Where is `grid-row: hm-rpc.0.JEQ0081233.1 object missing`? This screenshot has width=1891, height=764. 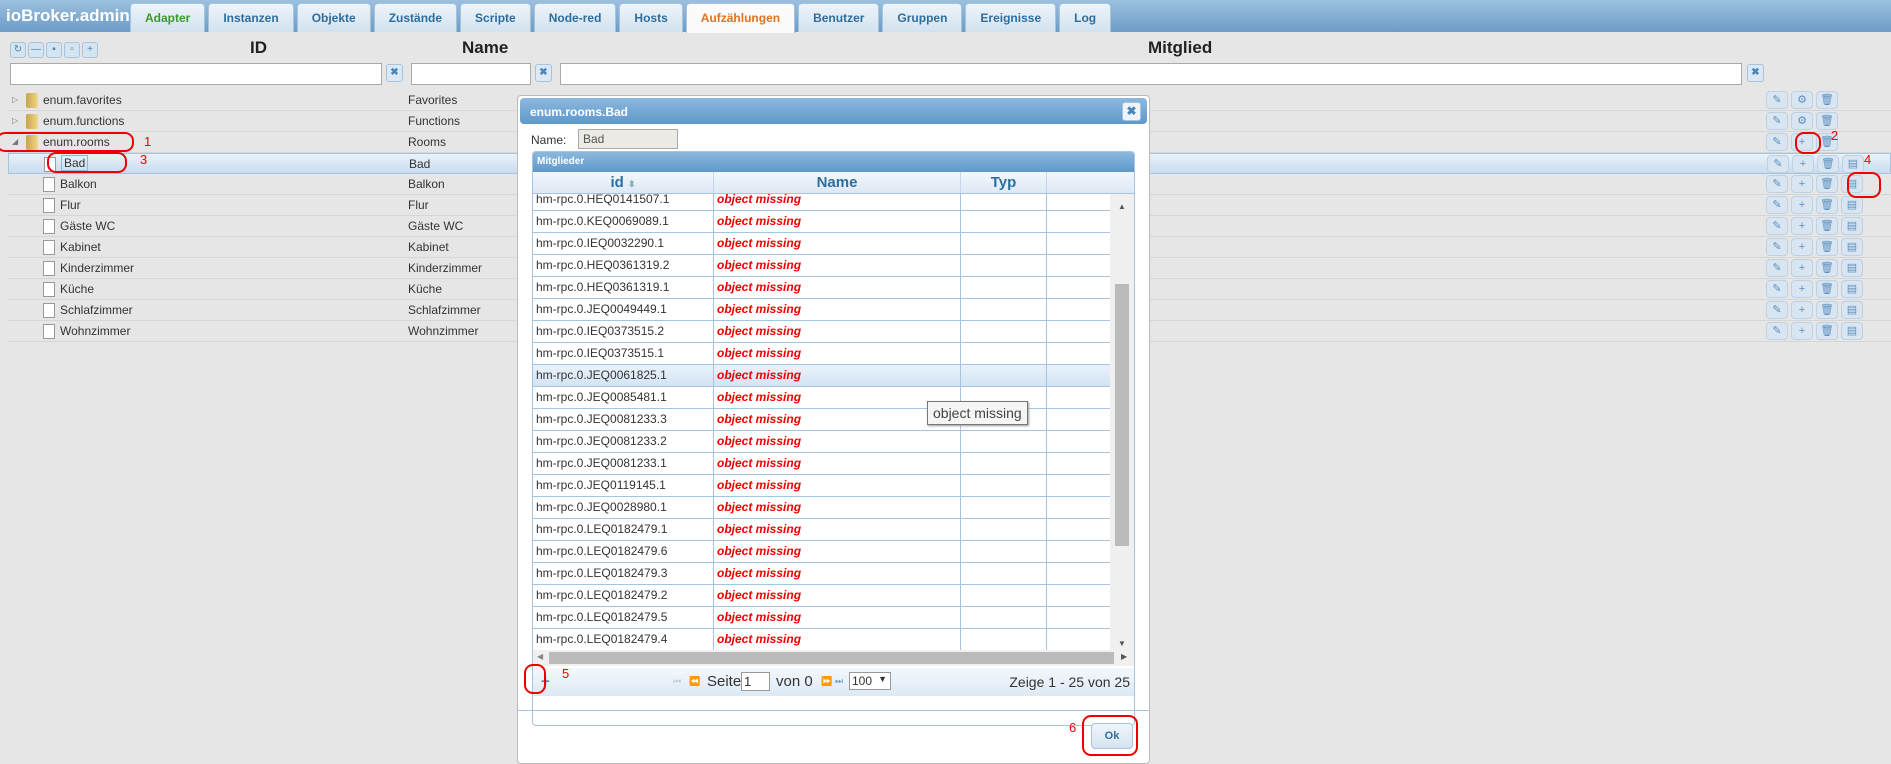 grid-row: hm-rpc.0.JEQ0081233.1 object missing is located at coordinates (821, 464).